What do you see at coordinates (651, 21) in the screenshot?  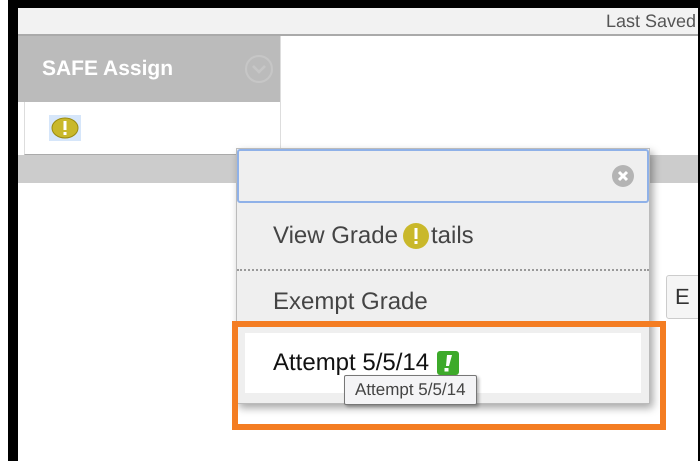 I see `last-saved-text: Last Saved` at bounding box center [651, 21].